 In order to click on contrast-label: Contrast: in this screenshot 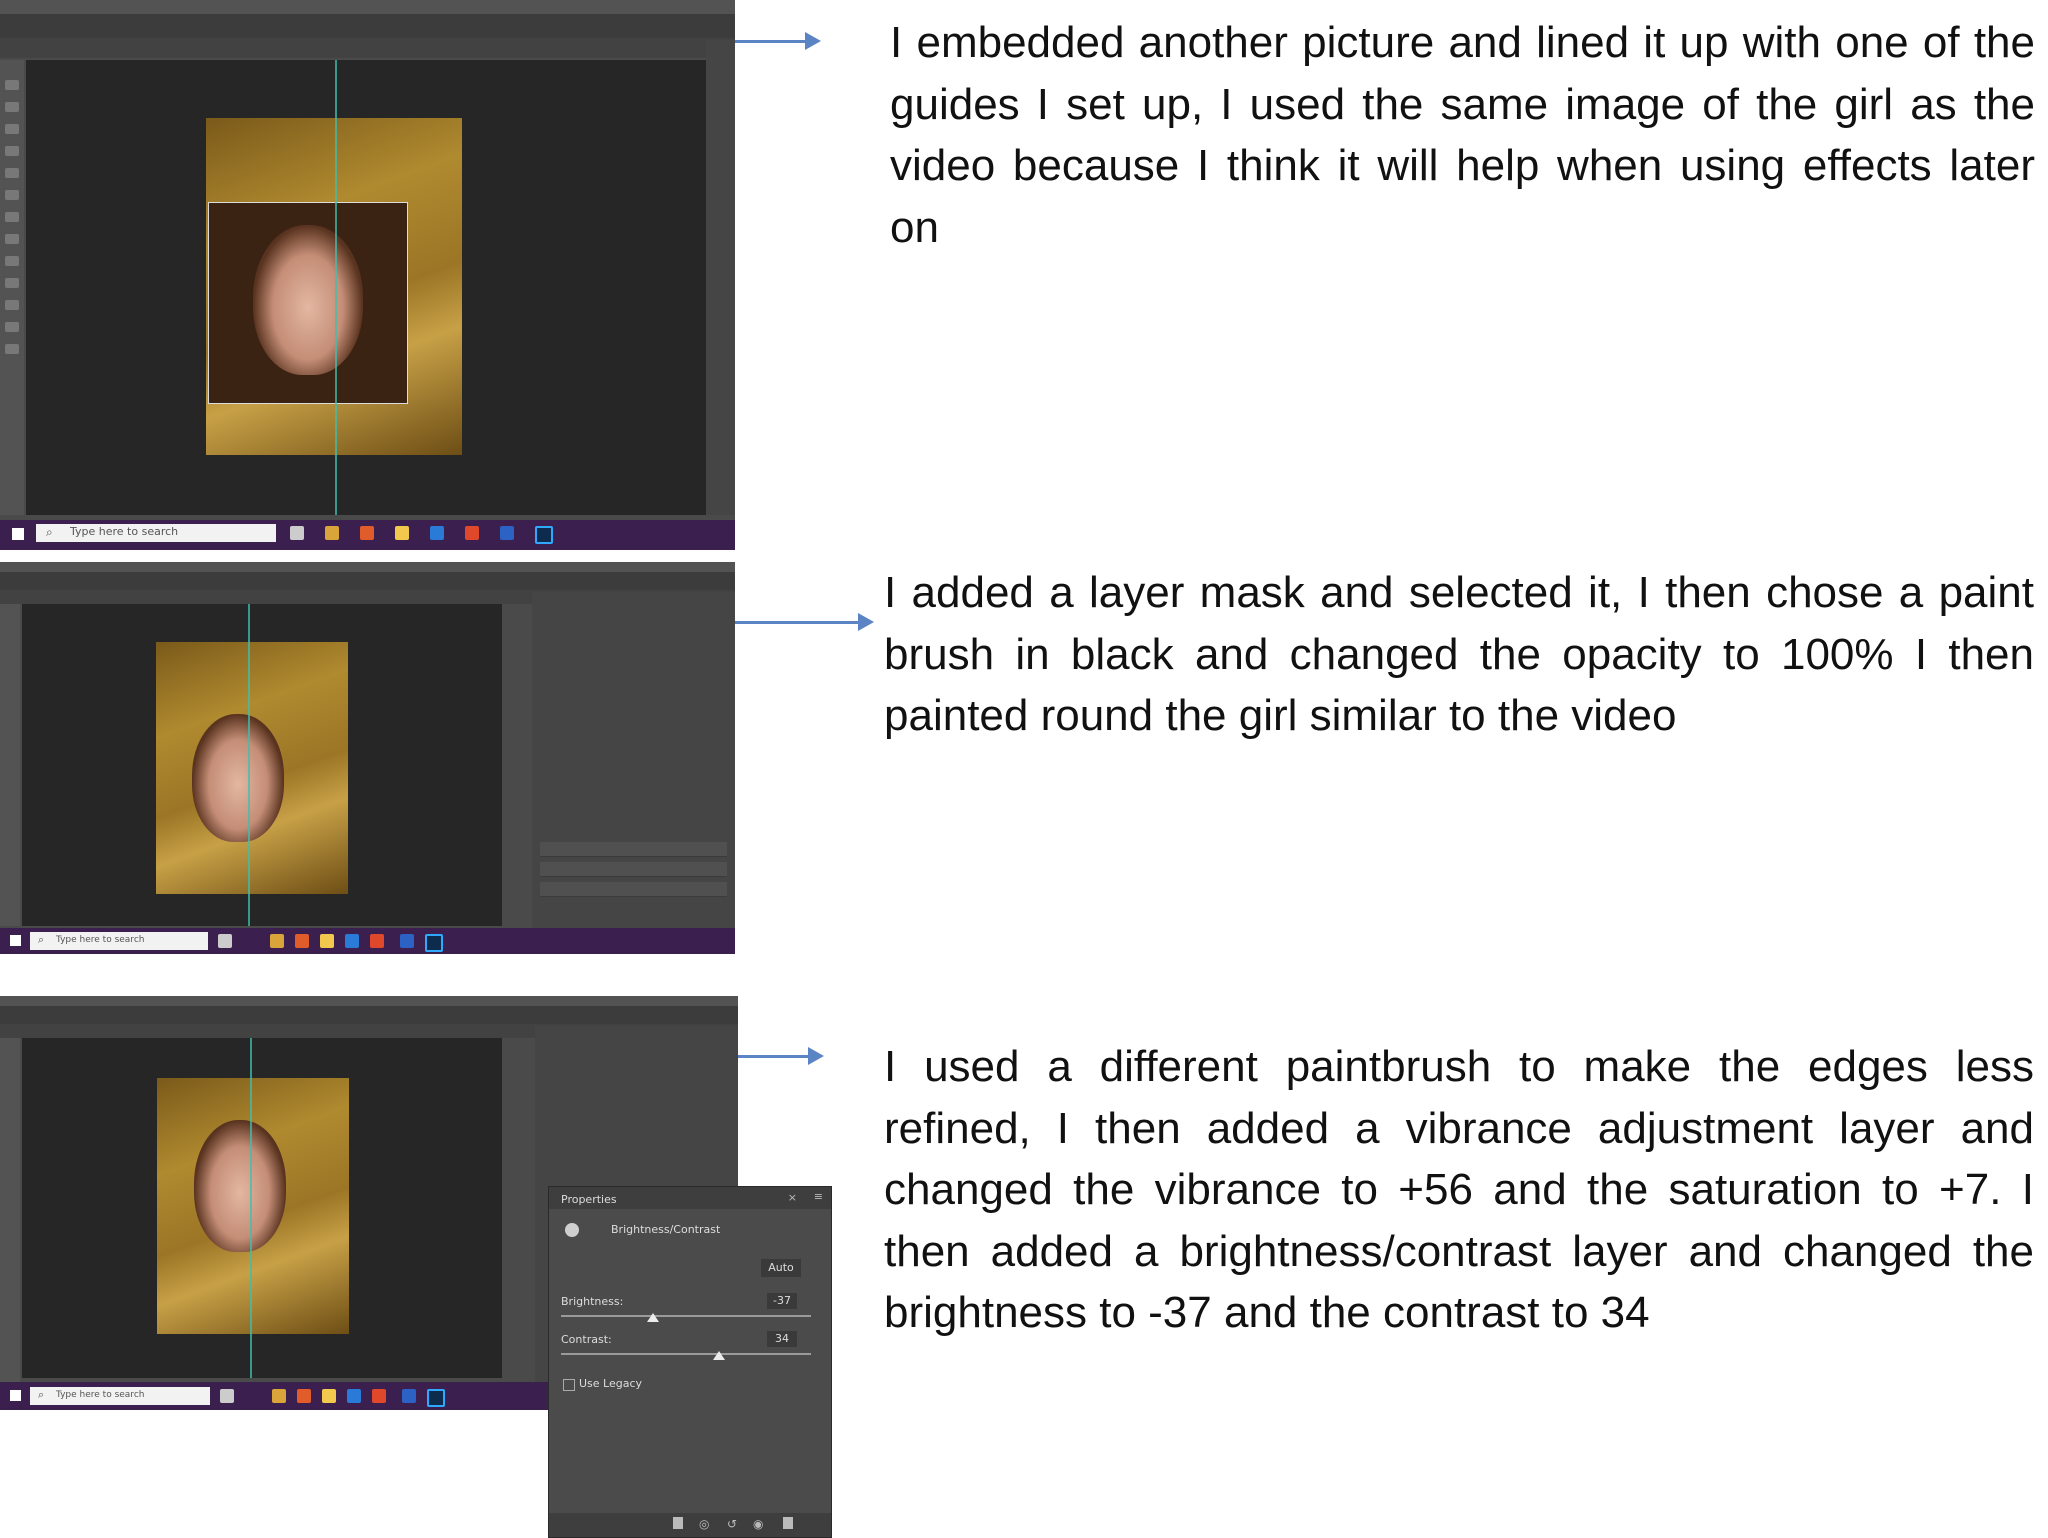, I will do `click(586, 1339)`.